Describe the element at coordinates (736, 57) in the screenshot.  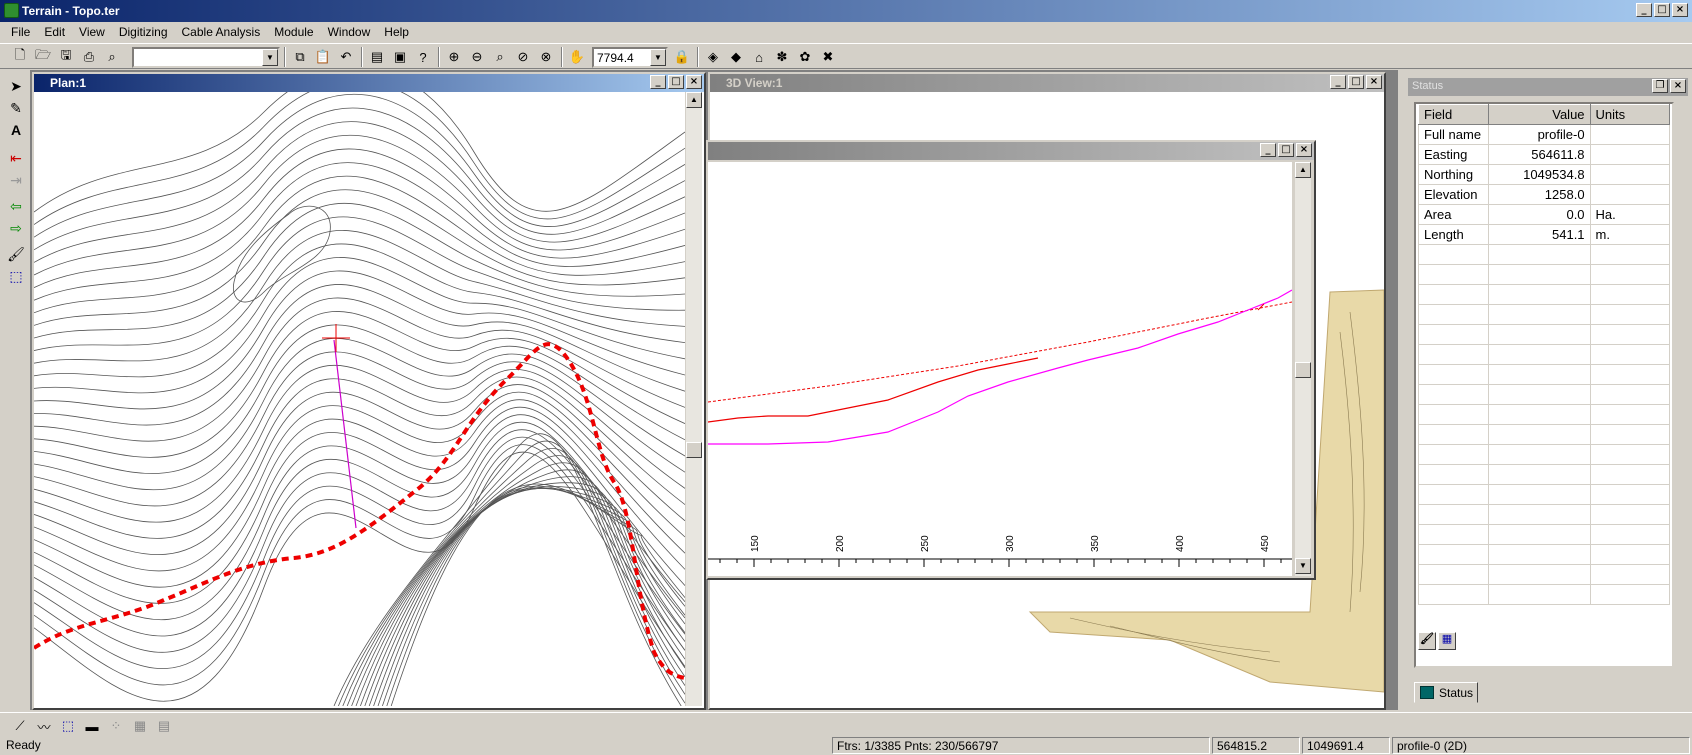
I see `terrain-tool-2-icon: ◆` at that location.